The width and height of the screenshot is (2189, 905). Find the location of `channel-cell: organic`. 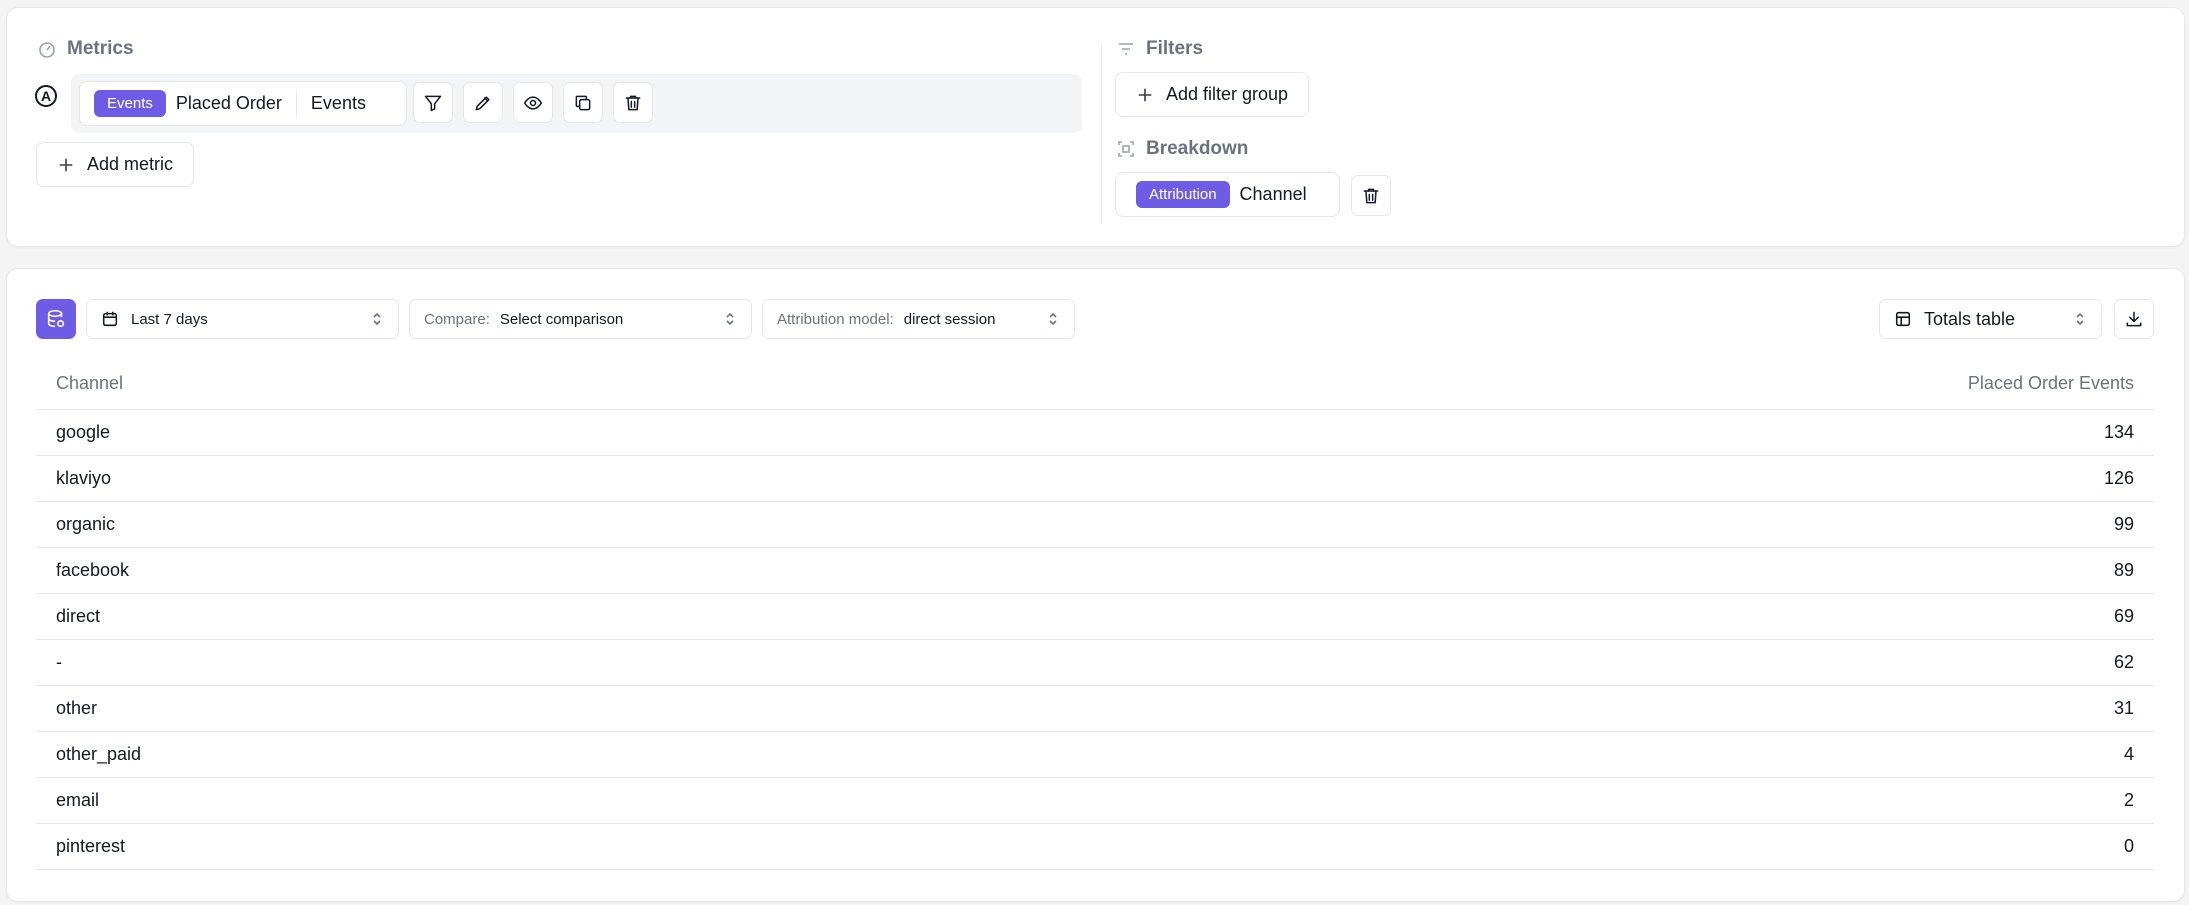

channel-cell: organic is located at coordinates (436, 524).